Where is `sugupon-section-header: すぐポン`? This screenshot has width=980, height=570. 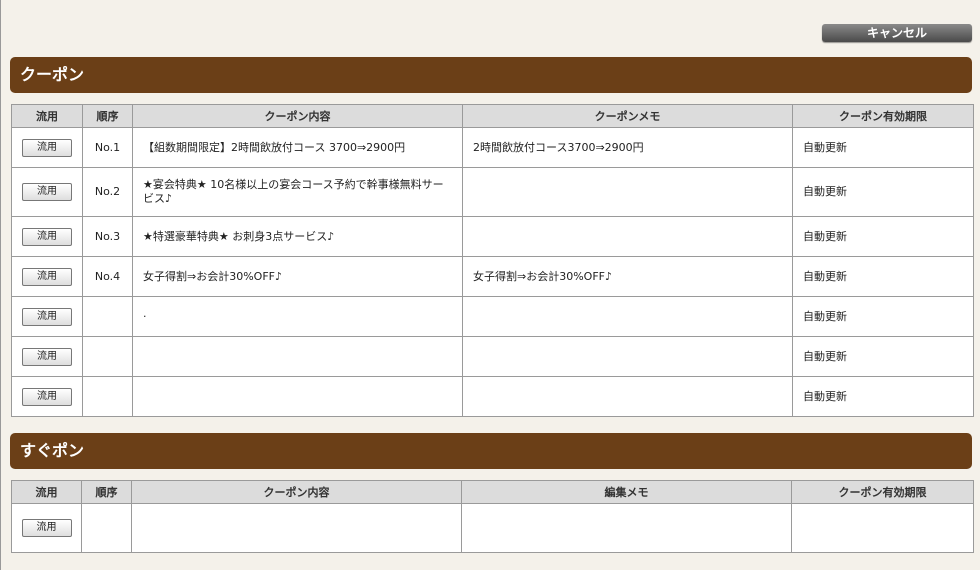
sugupon-section-header: すぐポン is located at coordinates (491, 451).